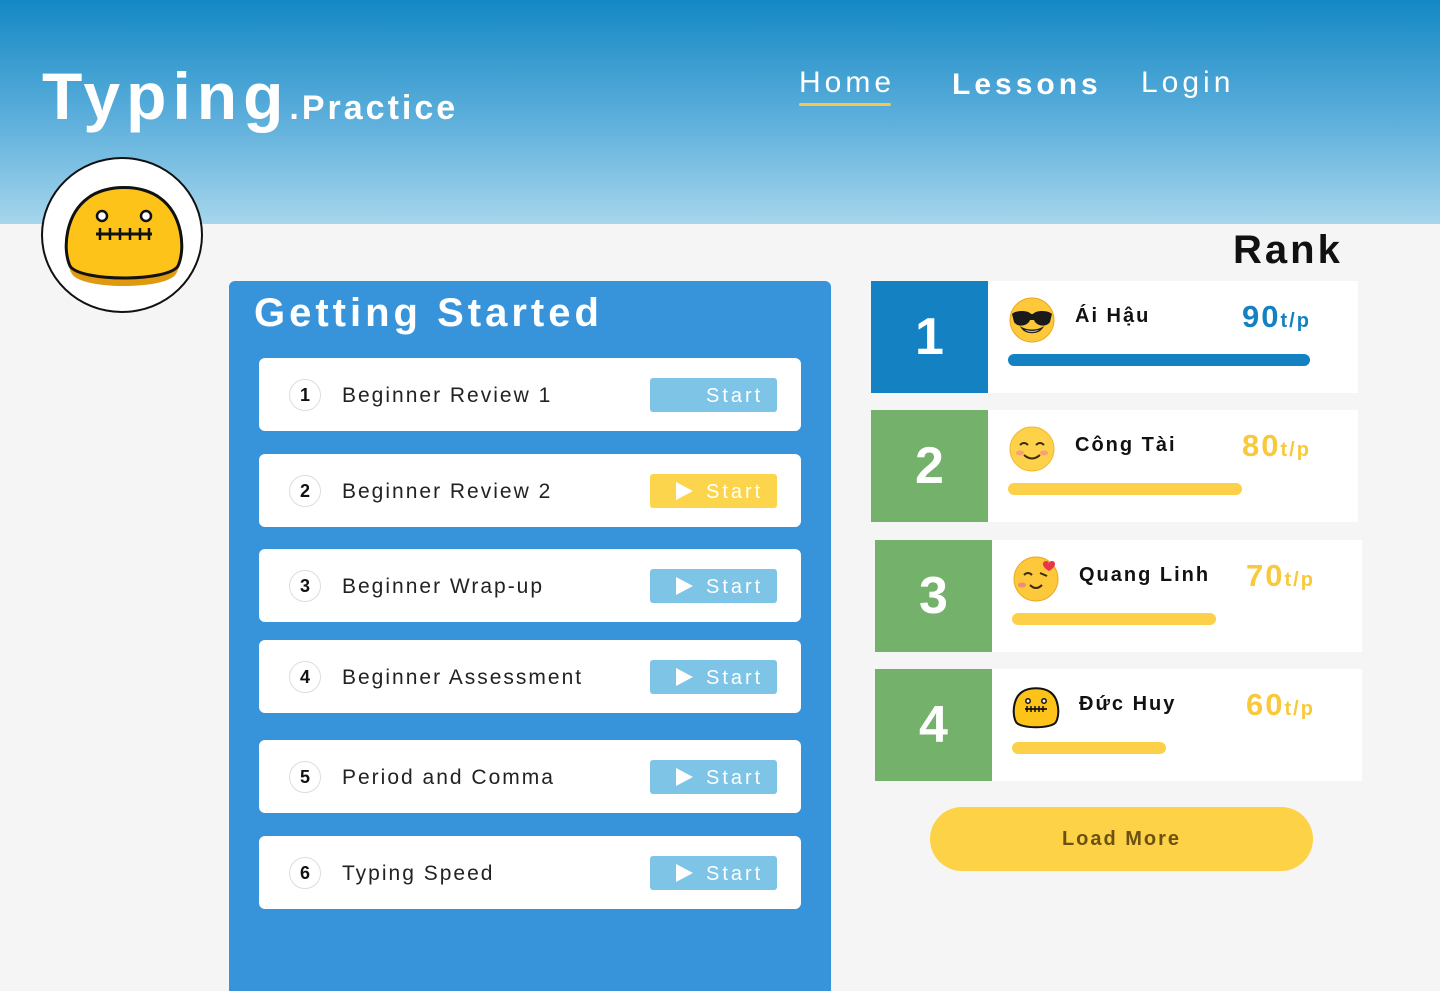 The width and height of the screenshot is (1440, 991). I want to click on rank-position: 1, so click(929, 337).